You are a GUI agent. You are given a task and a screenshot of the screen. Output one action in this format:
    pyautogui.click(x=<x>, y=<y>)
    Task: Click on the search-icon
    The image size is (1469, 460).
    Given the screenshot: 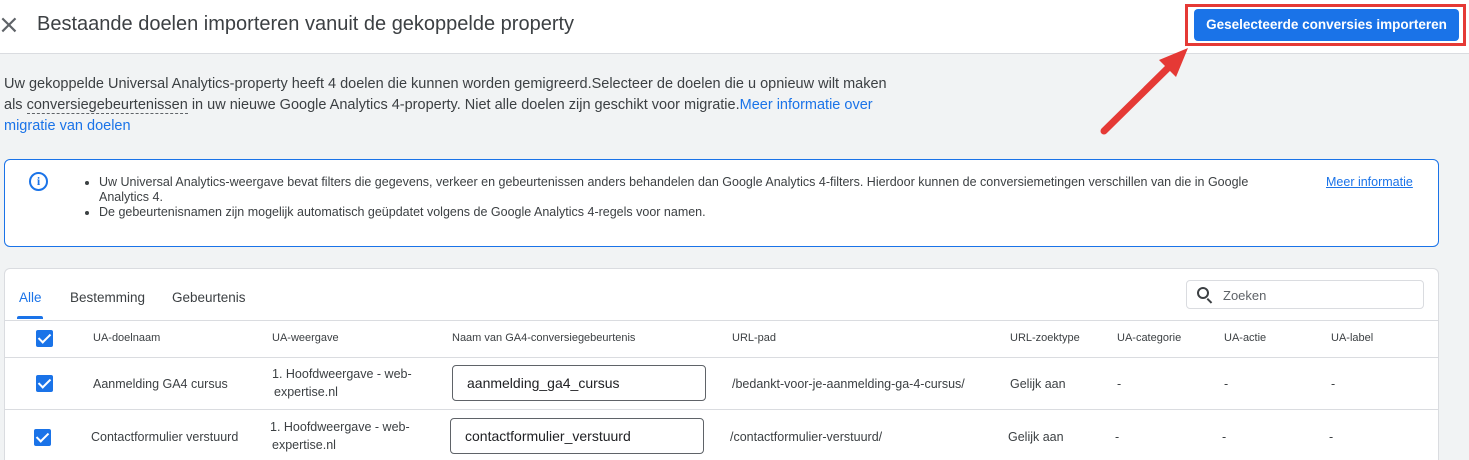 What is the action you would take?
    pyautogui.click(x=1203, y=293)
    